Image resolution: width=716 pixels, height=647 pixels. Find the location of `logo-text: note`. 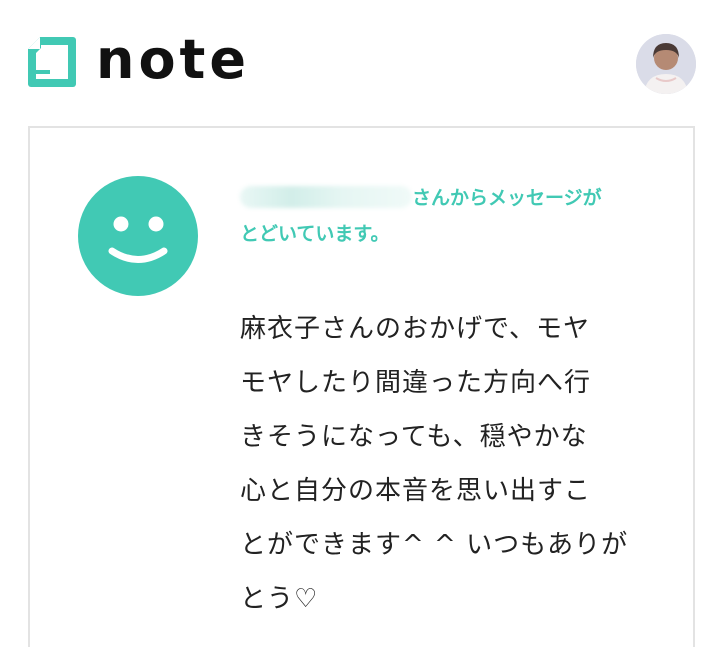

logo-text: note is located at coordinates (173, 59).